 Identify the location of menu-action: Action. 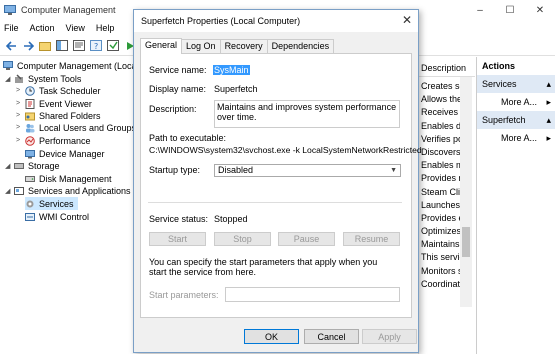
(42, 28).